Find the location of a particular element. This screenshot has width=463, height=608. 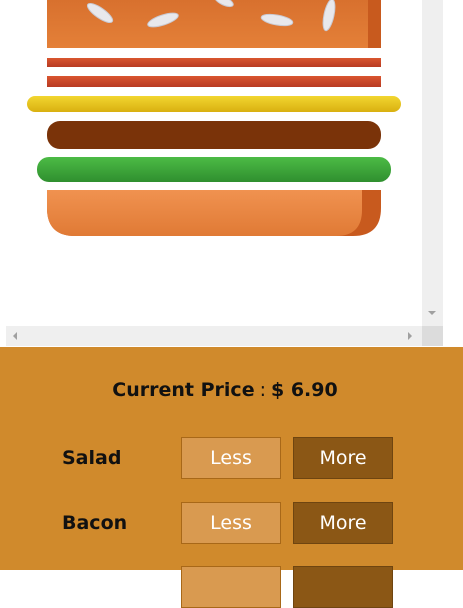

ingredient-label-bacon: Bacon is located at coordinates (95, 523).